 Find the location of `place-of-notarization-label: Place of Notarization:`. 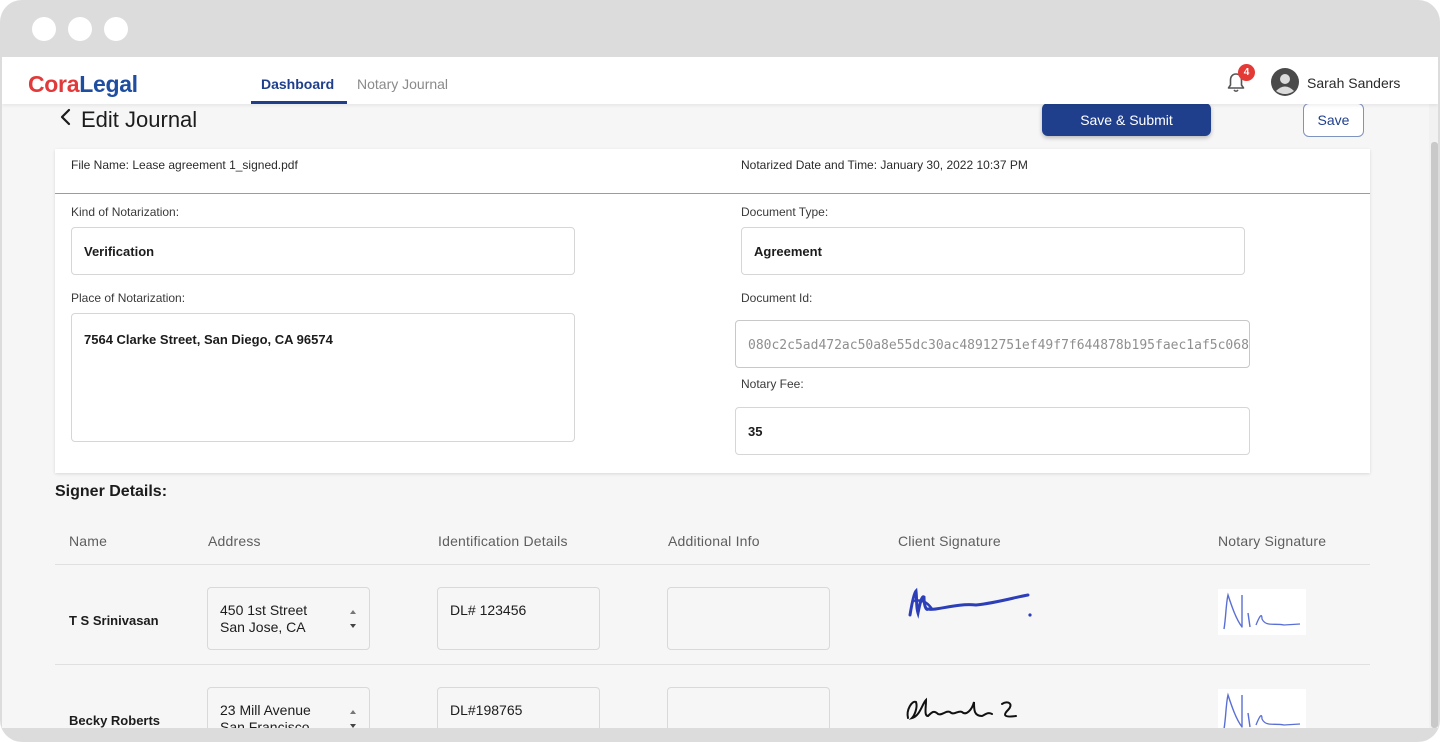

place-of-notarization-label: Place of Notarization: is located at coordinates (128, 298).